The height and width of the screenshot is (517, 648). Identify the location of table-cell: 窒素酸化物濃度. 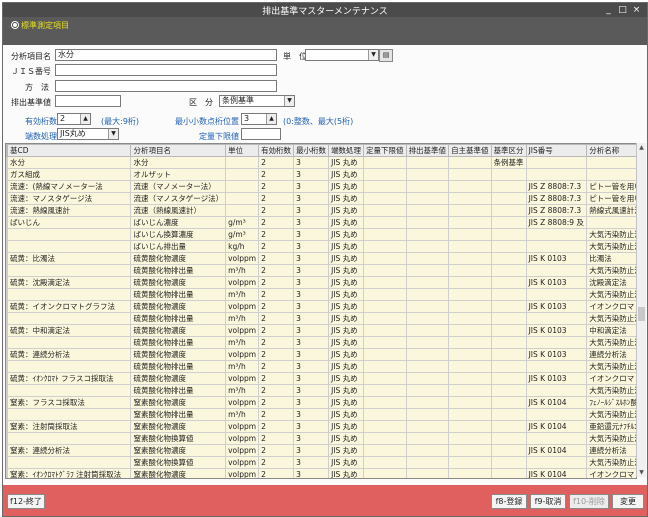
(178, 426).